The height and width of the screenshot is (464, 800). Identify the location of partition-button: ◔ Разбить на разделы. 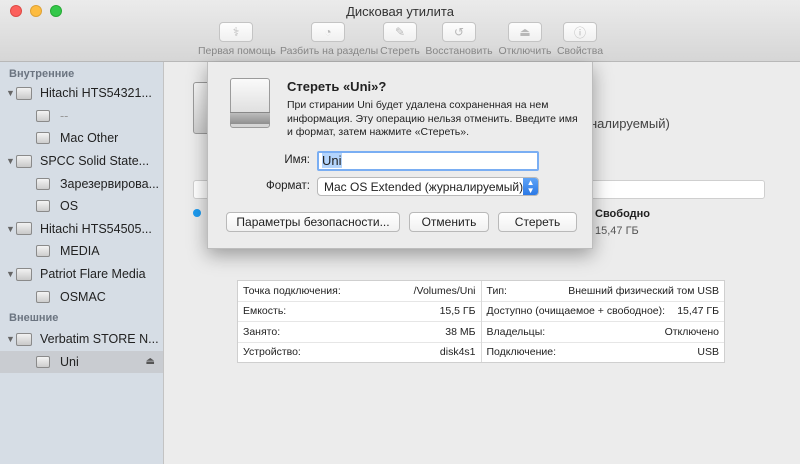
(329, 39).